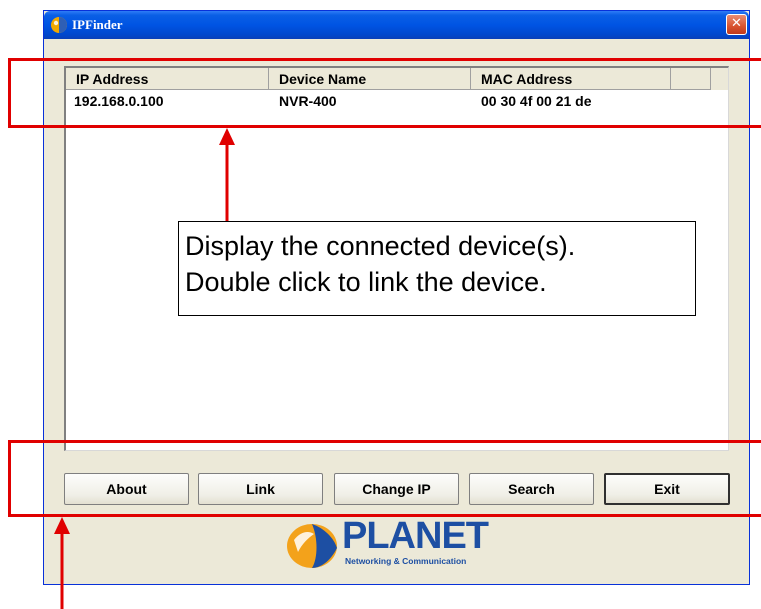 The width and height of the screenshot is (761, 609). What do you see at coordinates (366, 282) in the screenshot?
I see `callout-line-2: Double click to link the device.` at bounding box center [366, 282].